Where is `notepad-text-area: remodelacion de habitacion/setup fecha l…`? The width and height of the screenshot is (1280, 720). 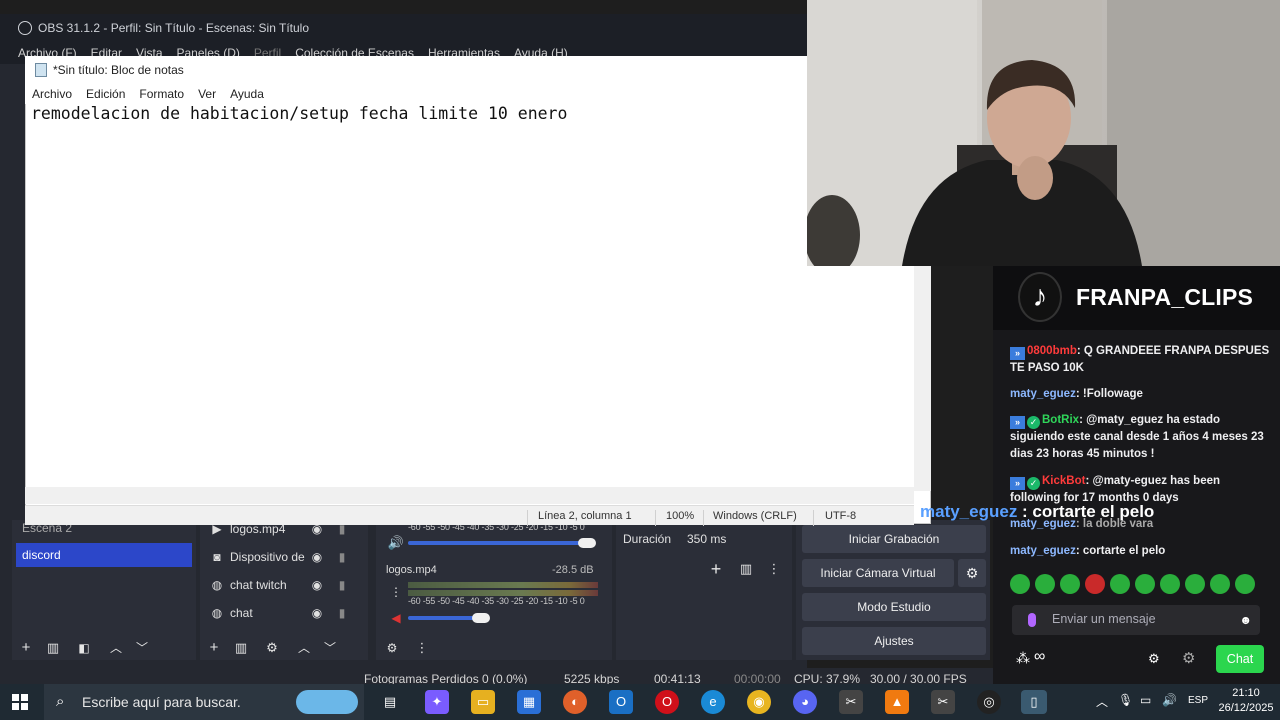
notepad-text-area: remodelacion de habitacion/setup fecha l… is located at coordinates (299, 113).